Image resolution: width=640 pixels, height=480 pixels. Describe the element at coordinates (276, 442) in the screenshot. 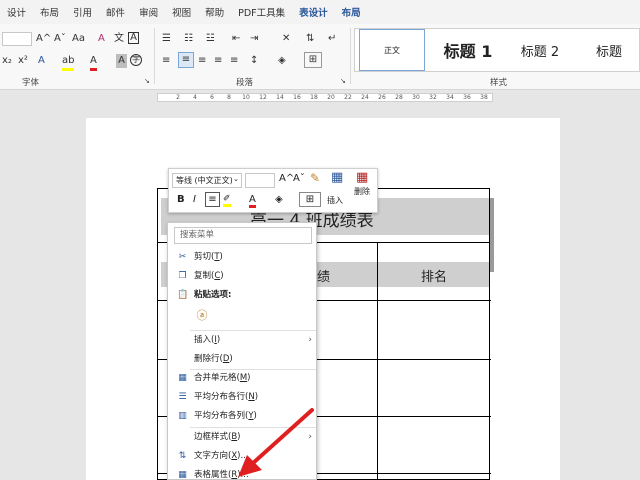

I see `annotation-arrow` at that location.